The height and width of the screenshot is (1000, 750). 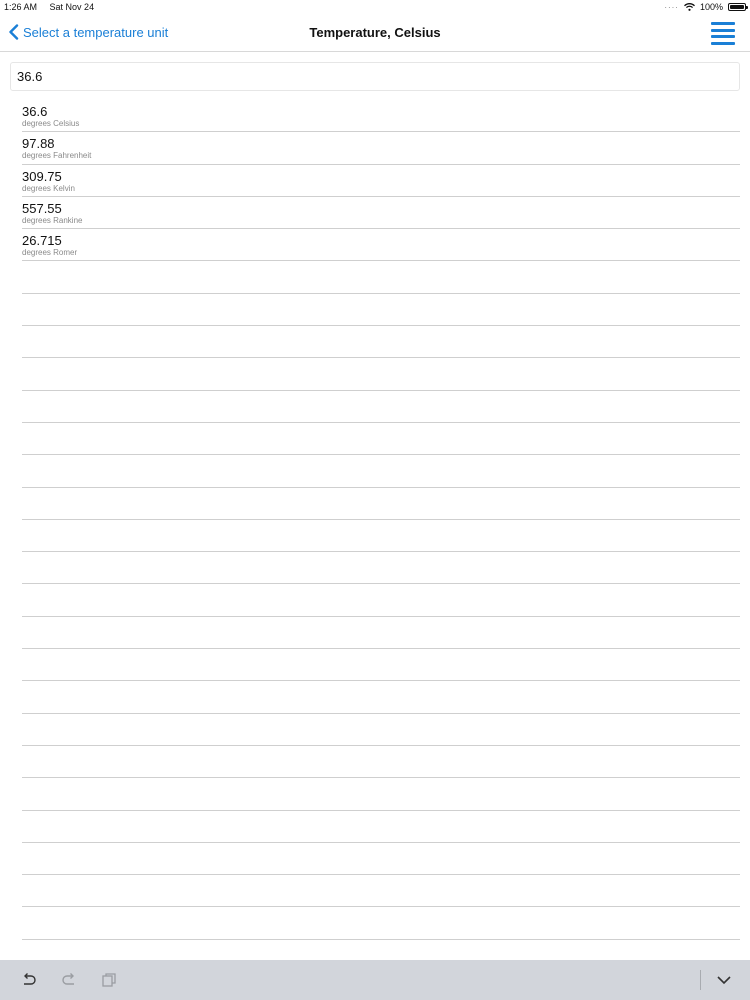 I want to click on result-value: 97.88, so click(x=38, y=144).